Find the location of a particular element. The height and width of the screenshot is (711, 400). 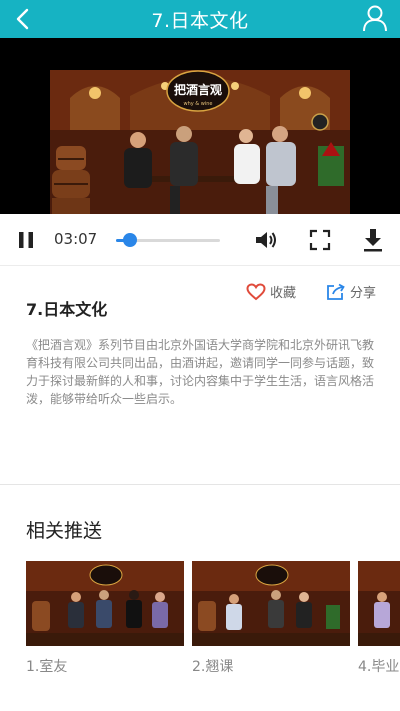

fullscreen-icon is located at coordinates (320, 240).